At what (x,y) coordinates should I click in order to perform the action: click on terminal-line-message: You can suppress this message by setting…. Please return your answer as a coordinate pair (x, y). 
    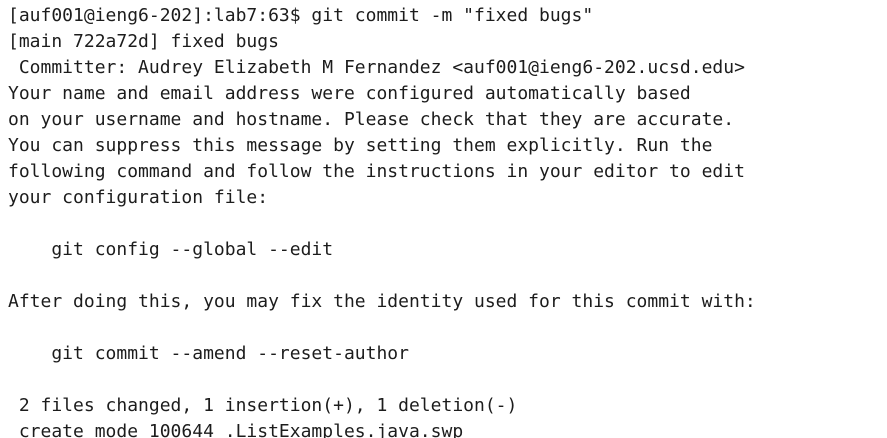
    Looking at the image, I should click on (360, 145).